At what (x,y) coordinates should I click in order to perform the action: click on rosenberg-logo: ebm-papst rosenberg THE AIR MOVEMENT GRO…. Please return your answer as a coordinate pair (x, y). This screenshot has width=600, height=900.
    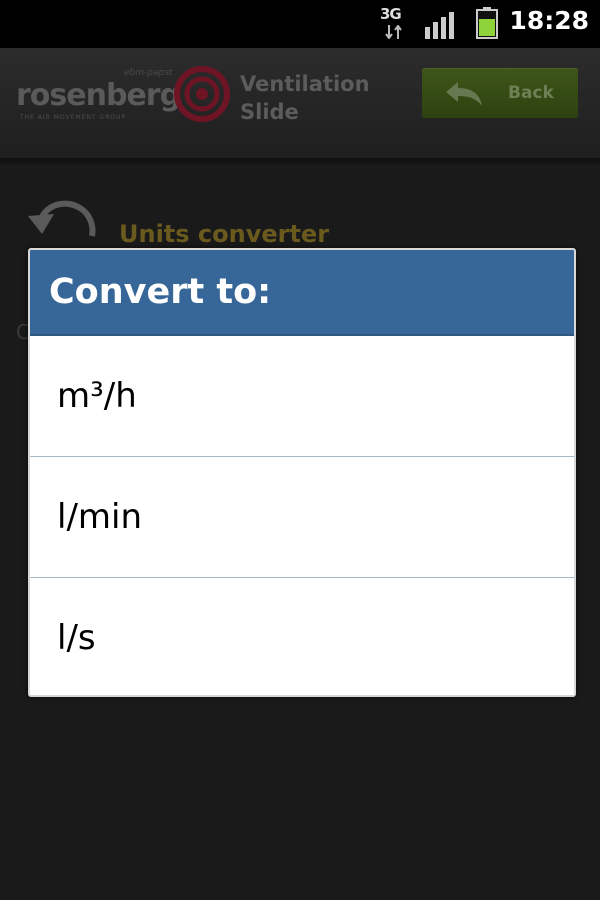
    Looking at the image, I should click on (123, 96).